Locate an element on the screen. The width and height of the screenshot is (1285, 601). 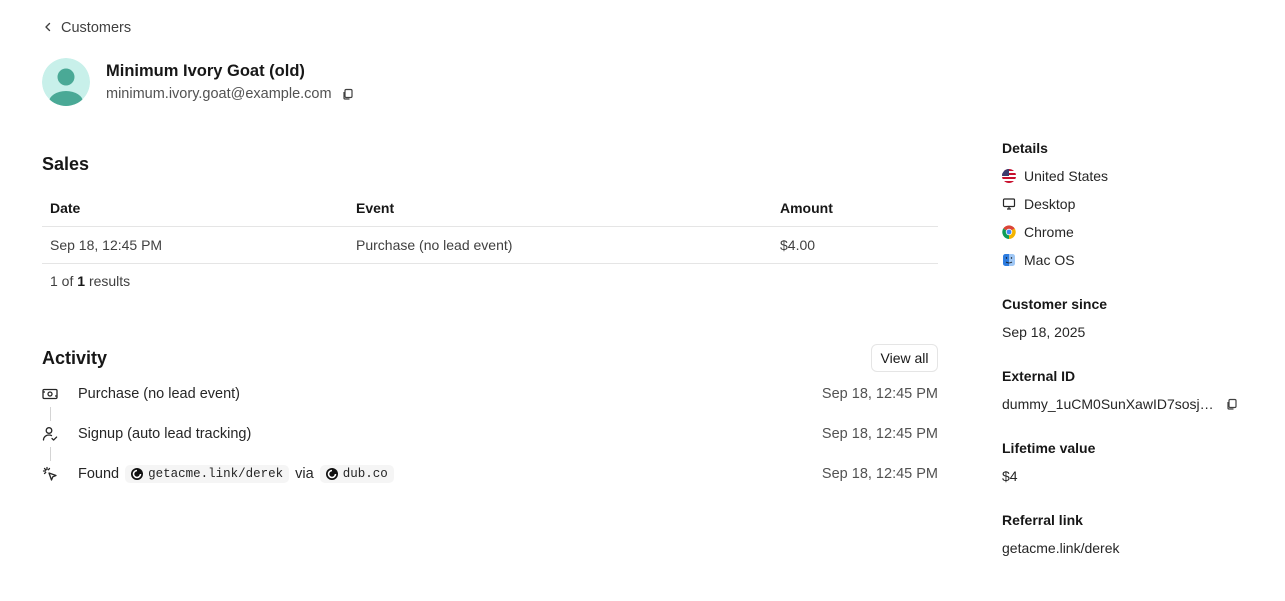
chrome-icon is located at coordinates (1009, 232).